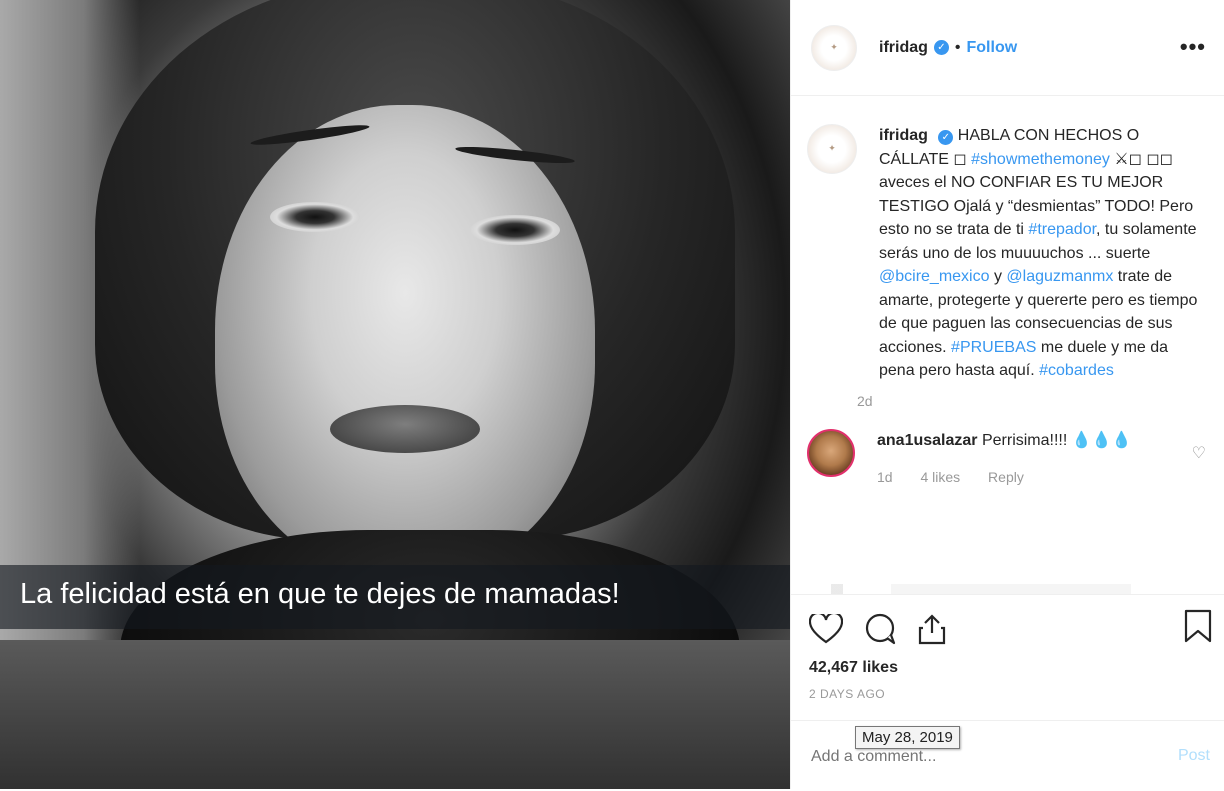 This screenshot has width=1224, height=791. What do you see at coordinates (834, 47) in the screenshot?
I see `author-avatar: ✦` at bounding box center [834, 47].